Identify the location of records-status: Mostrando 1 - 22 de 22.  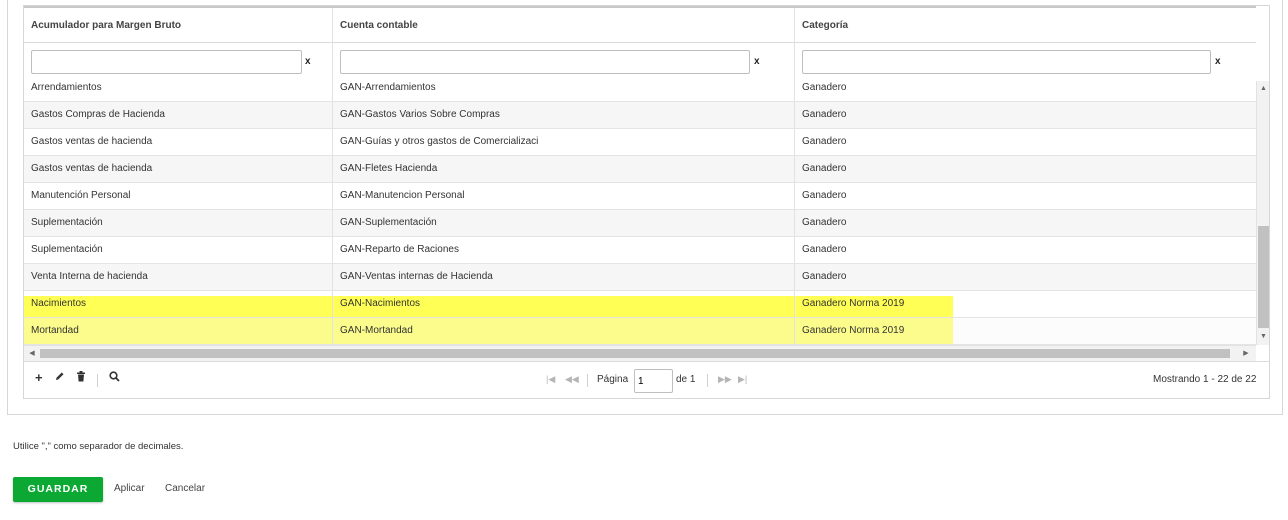
(1205, 379).